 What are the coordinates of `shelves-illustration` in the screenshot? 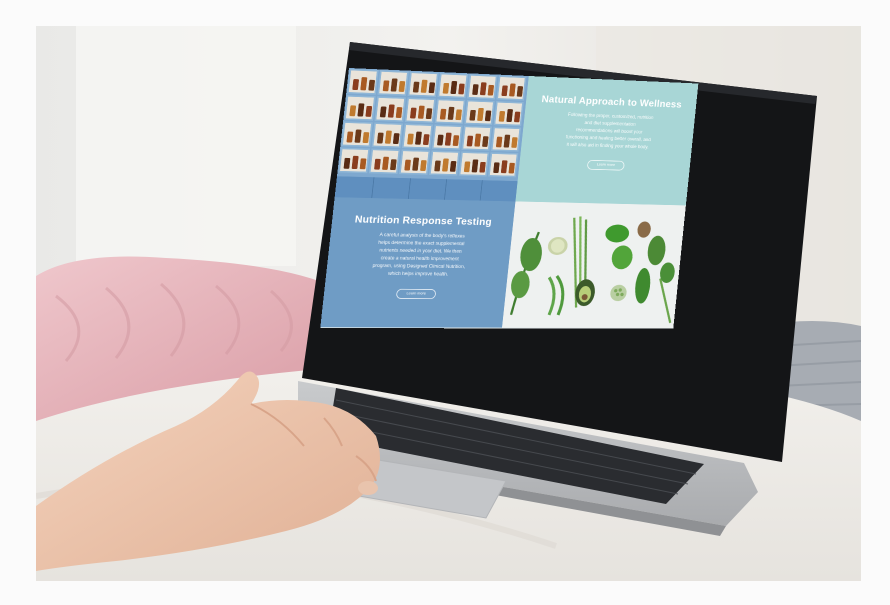 It's located at (431, 135).